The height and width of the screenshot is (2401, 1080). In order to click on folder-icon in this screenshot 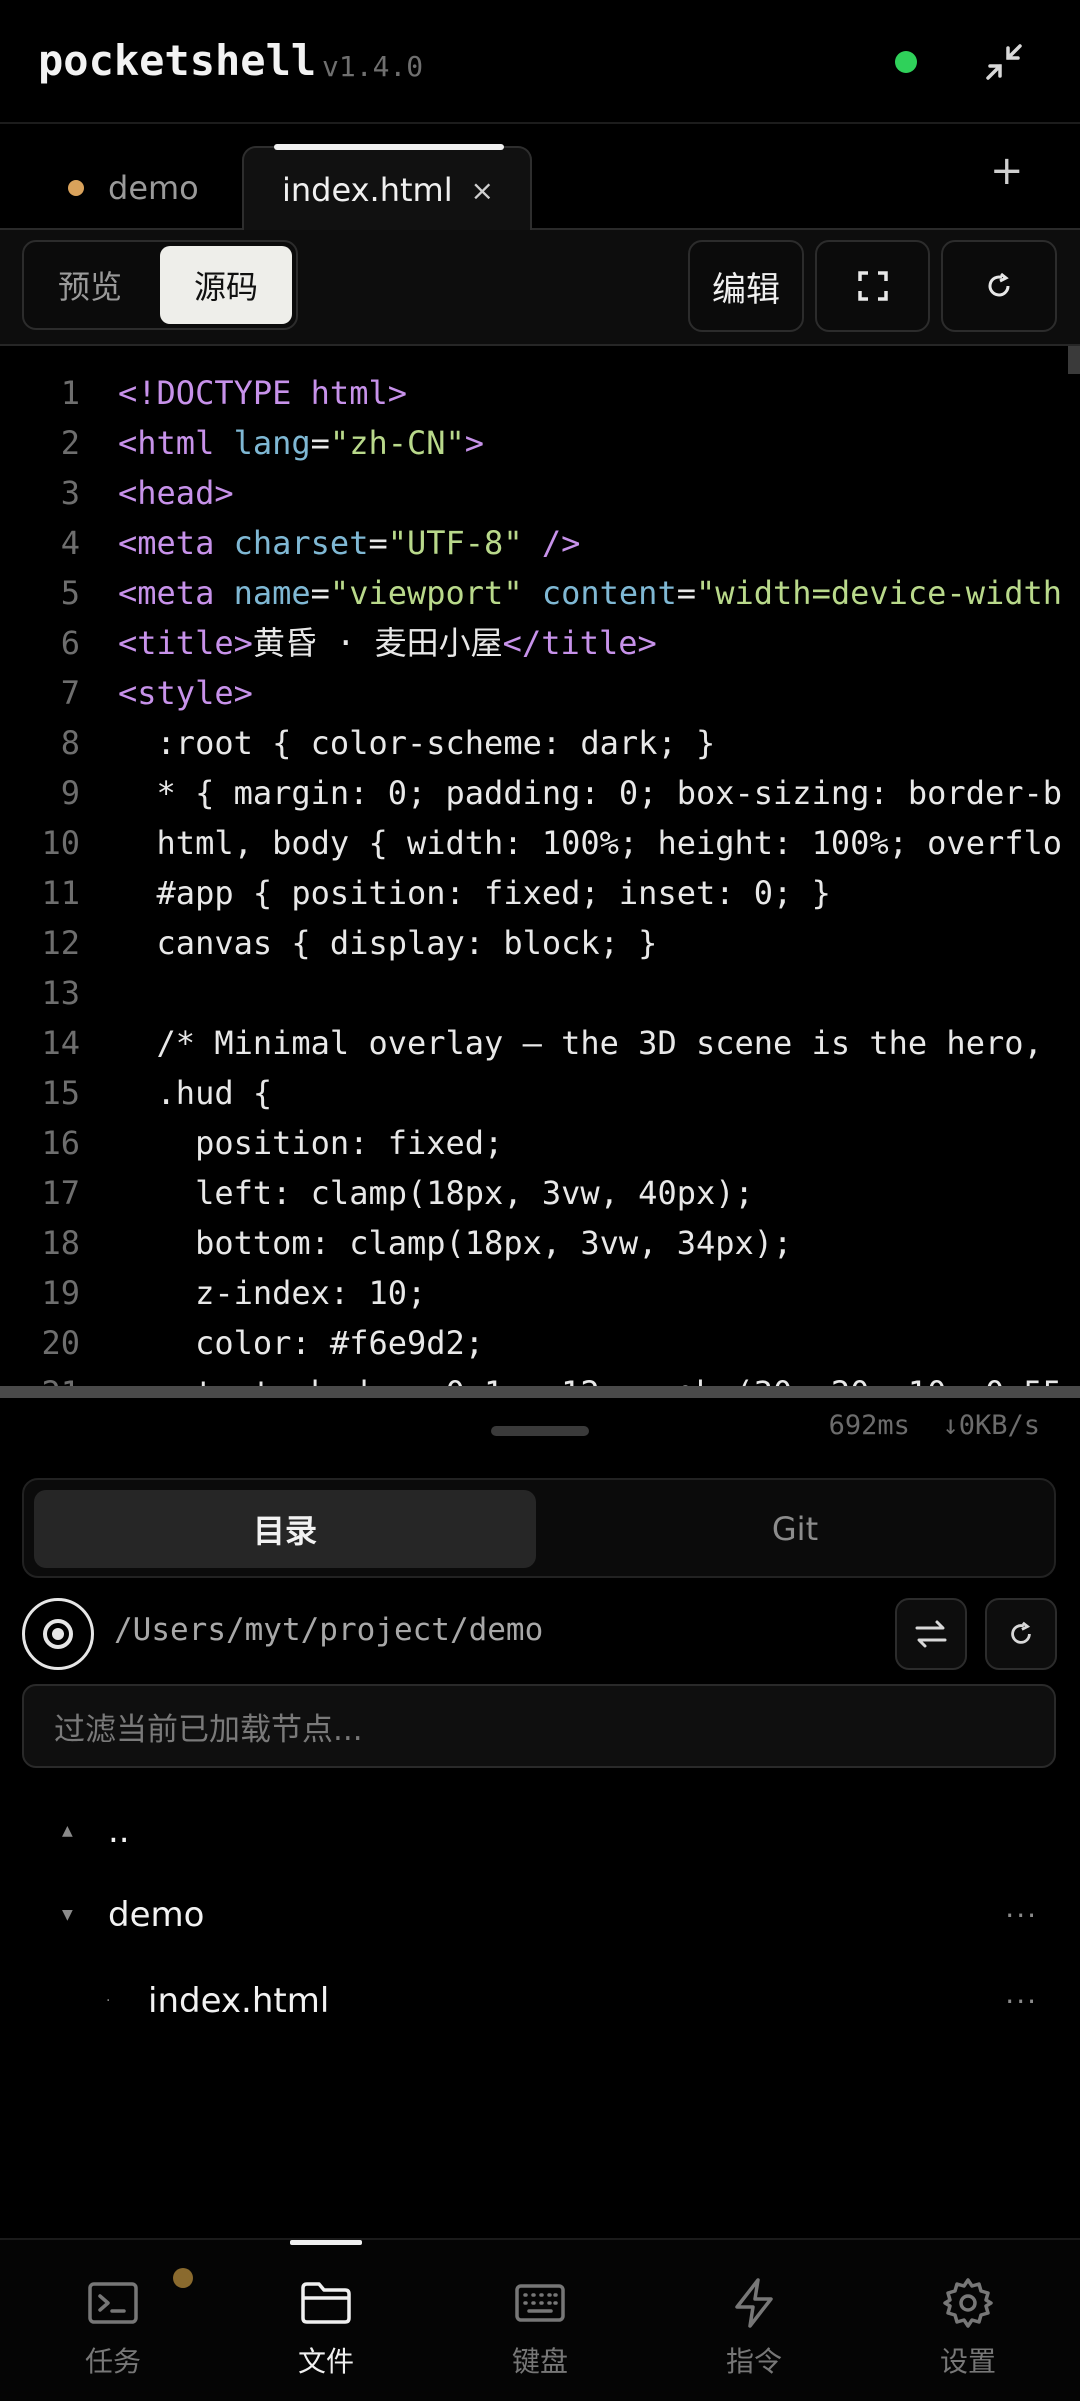, I will do `click(326, 2303)`.